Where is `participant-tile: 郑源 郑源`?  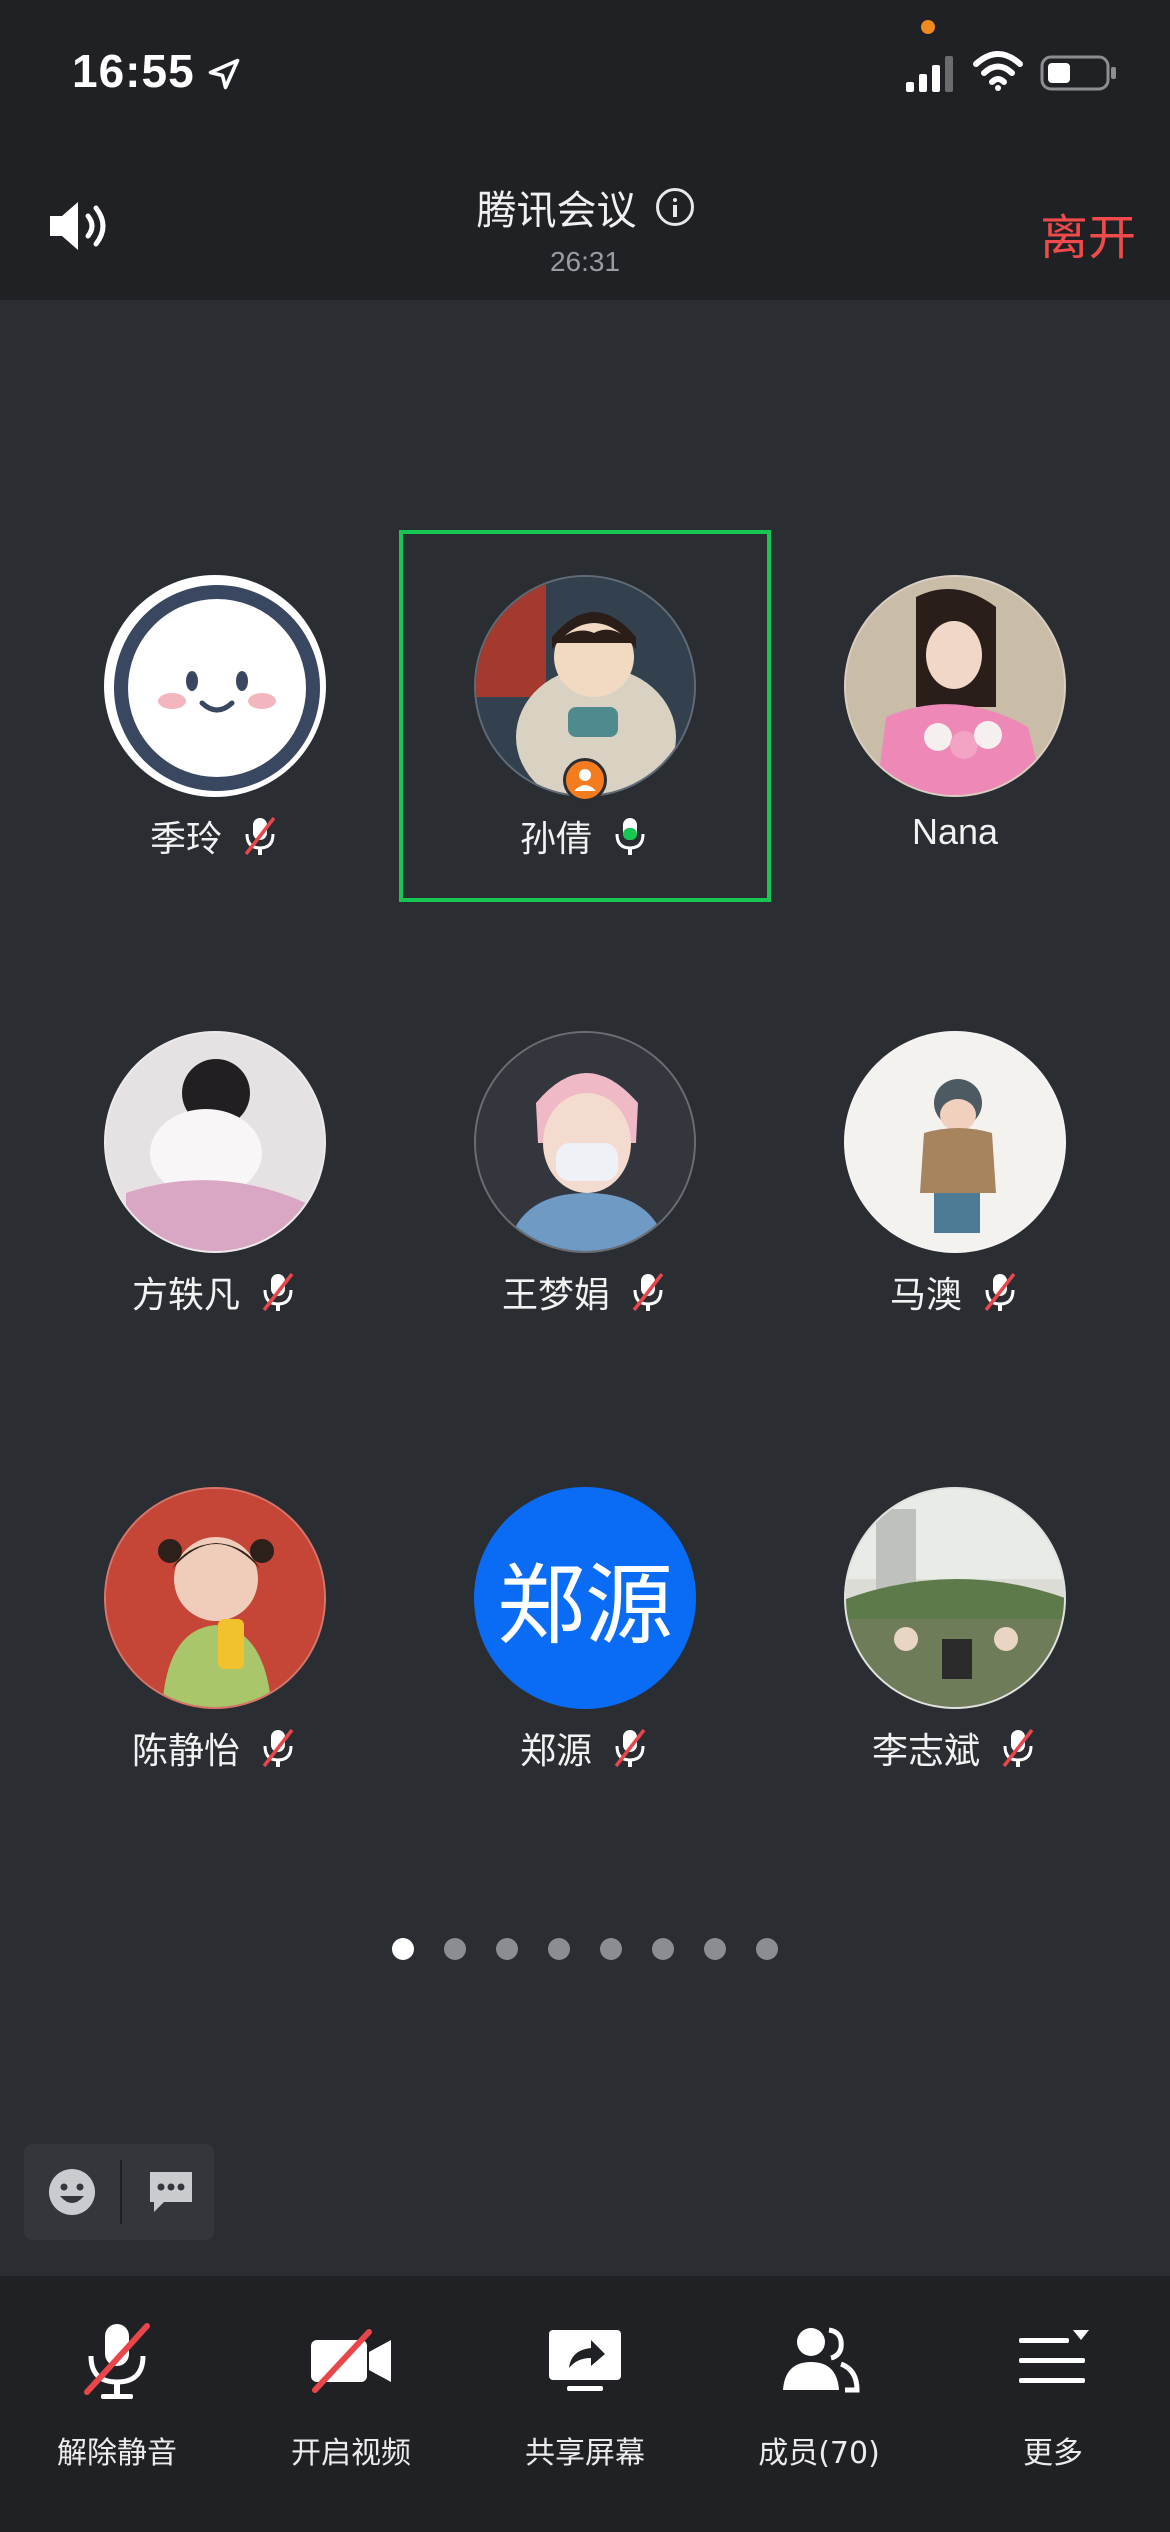
participant-tile: 郑源 郑源 is located at coordinates (585, 1628).